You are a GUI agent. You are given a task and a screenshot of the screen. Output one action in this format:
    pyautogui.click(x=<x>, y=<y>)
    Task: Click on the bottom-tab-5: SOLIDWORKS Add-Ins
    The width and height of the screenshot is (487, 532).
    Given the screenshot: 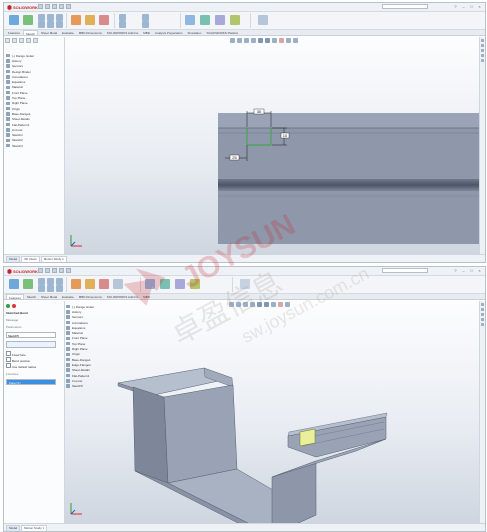 What is the action you would take?
    pyautogui.click(x=122, y=296)
    